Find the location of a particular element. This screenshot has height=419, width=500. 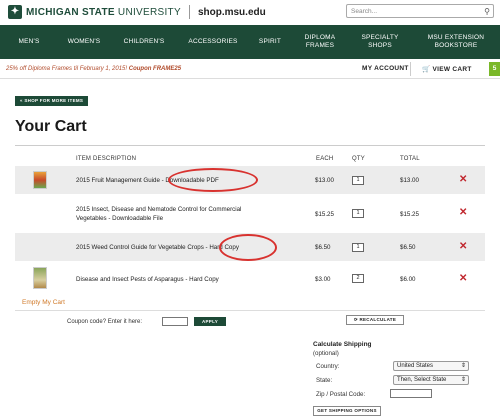

item-total: $6.00 is located at coordinates (408, 279).